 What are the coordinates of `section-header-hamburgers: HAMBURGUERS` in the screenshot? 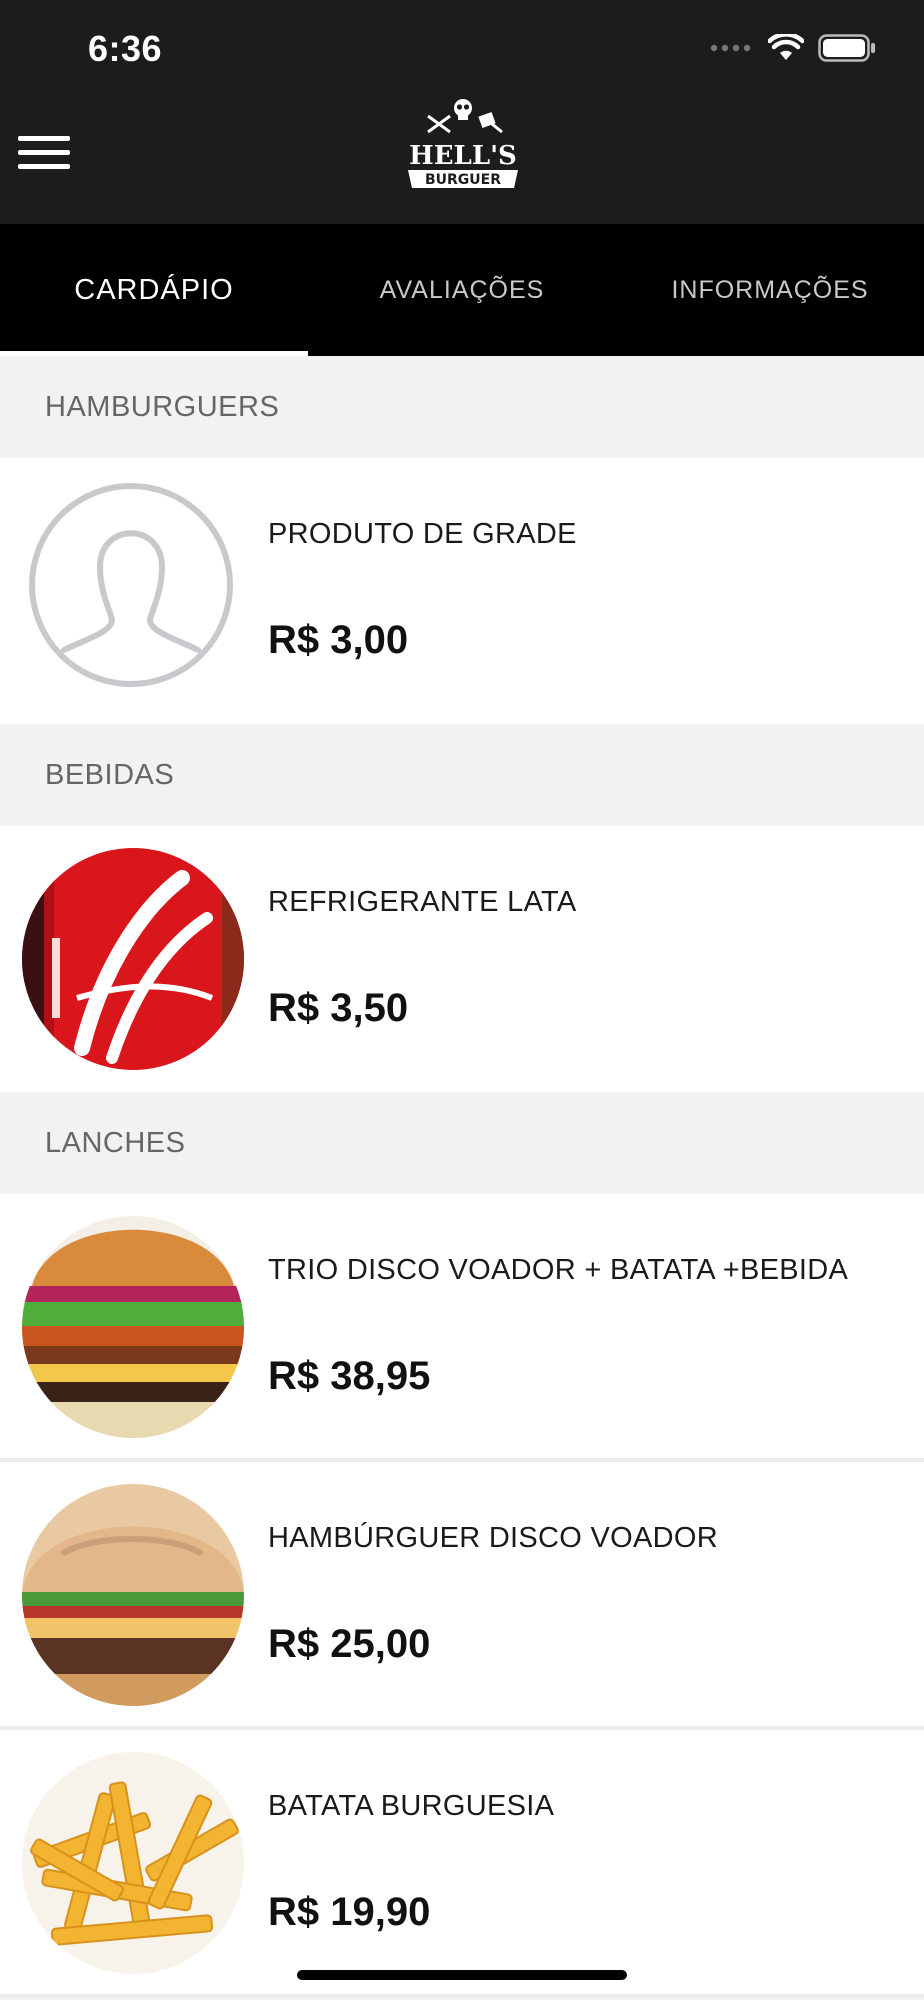 It's located at (462, 407).